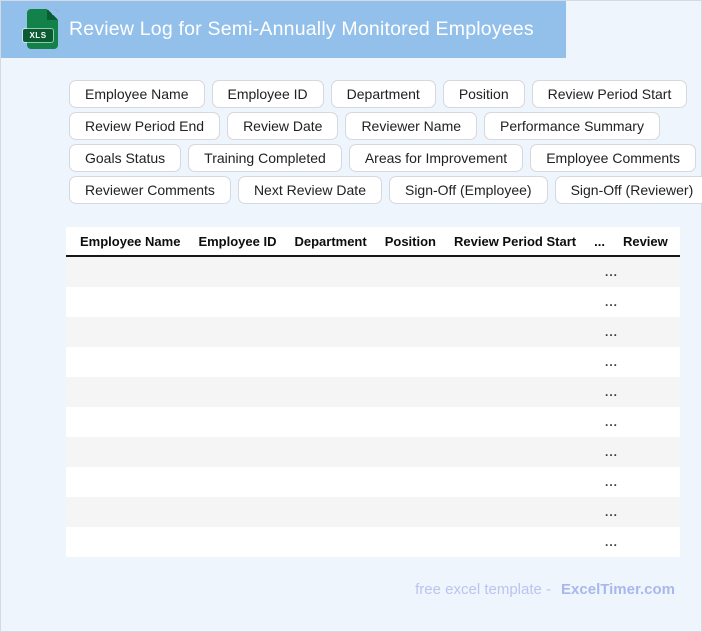  Describe the element at coordinates (628, 190) in the screenshot. I see `column-chip-sign-off-reviewer: Sign-Off (Reviewer)` at that location.